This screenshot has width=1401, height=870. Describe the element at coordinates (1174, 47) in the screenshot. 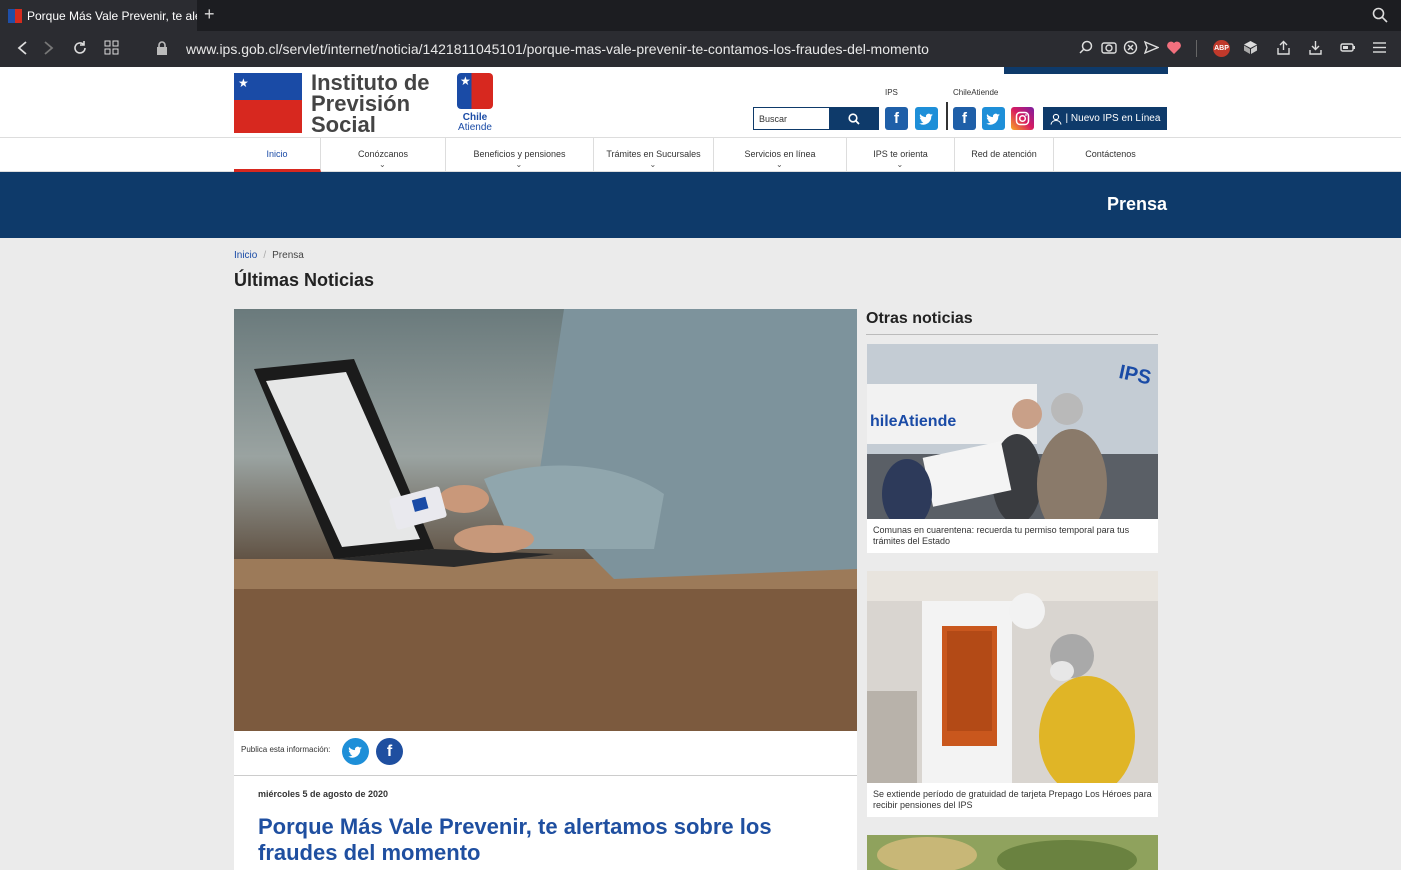

I see `heart-icon` at that location.